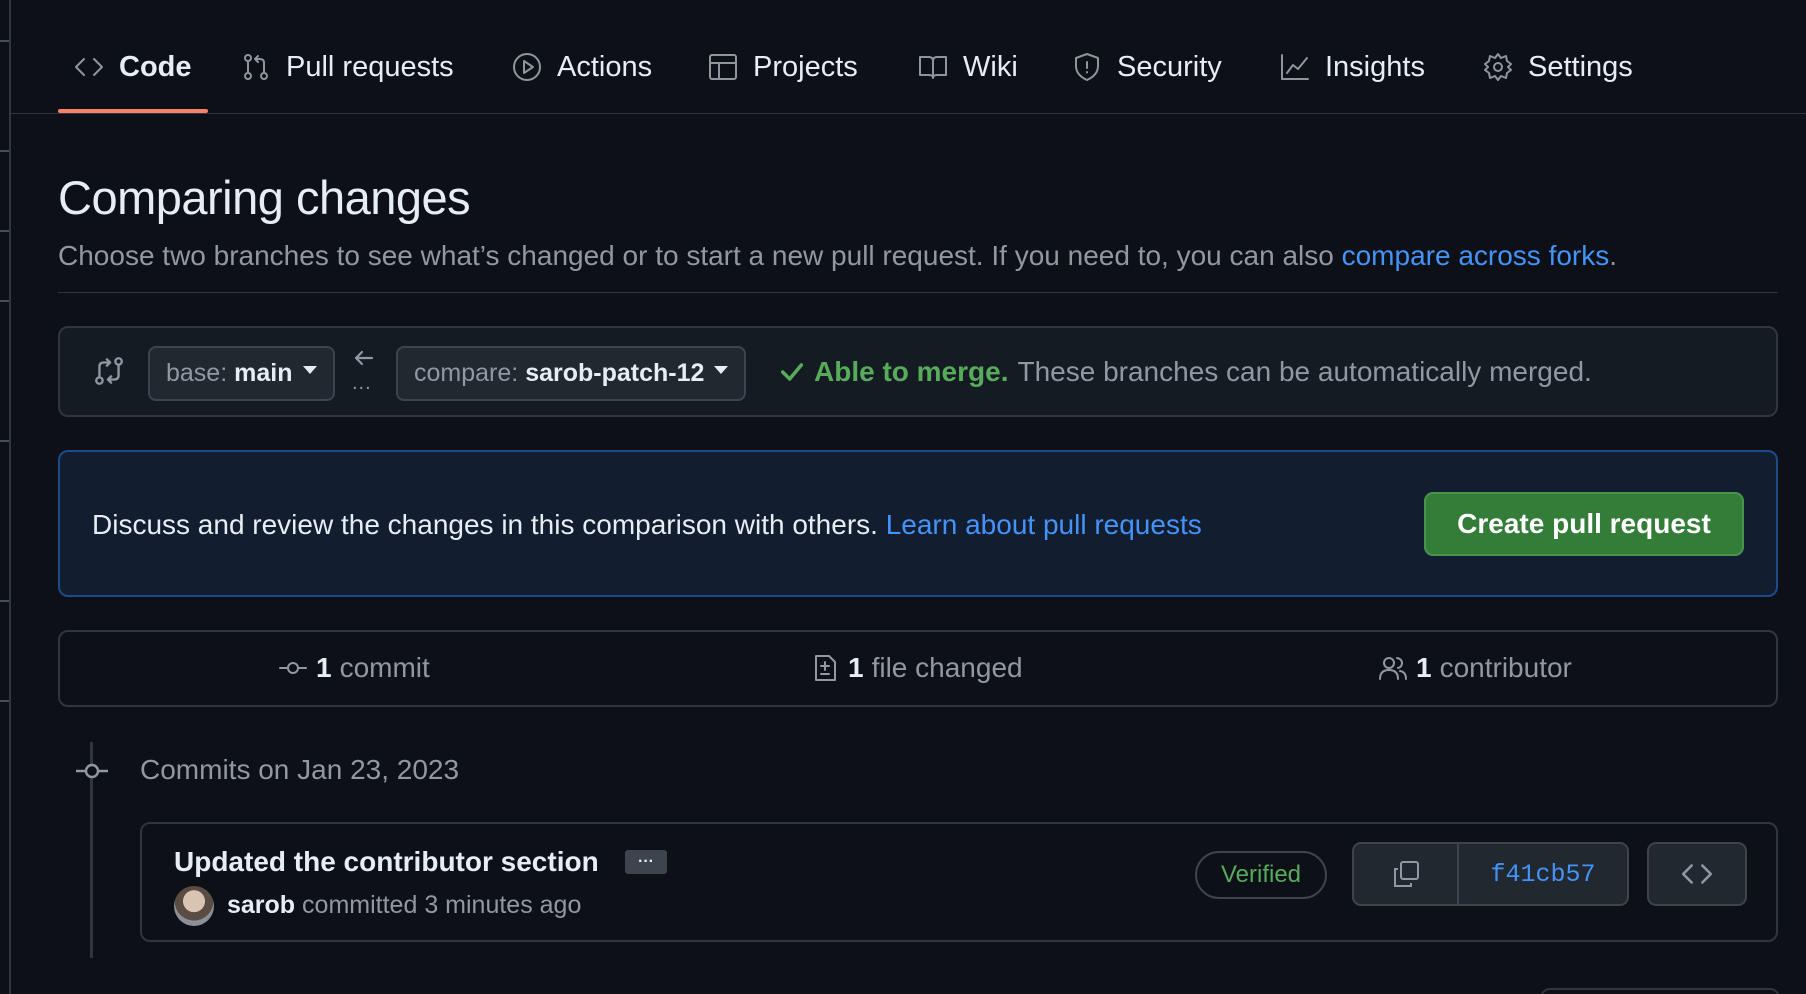 The image size is (1806, 994). What do you see at coordinates (155, 66) in the screenshot?
I see `tab-code-label: Code` at bounding box center [155, 66].